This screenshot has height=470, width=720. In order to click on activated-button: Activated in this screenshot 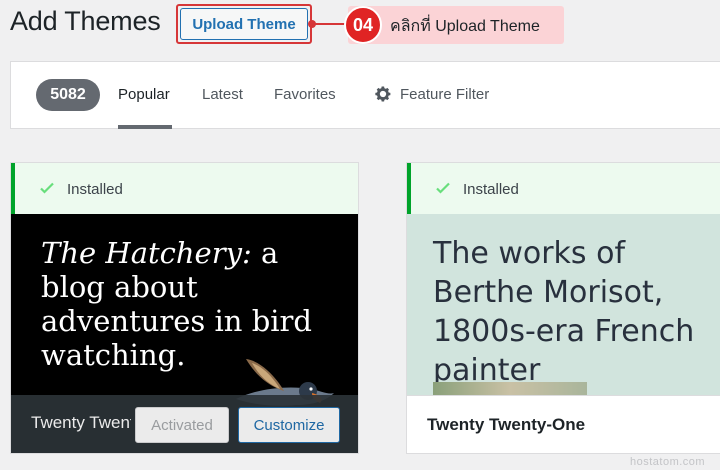, I will do `click(182, 425)`.